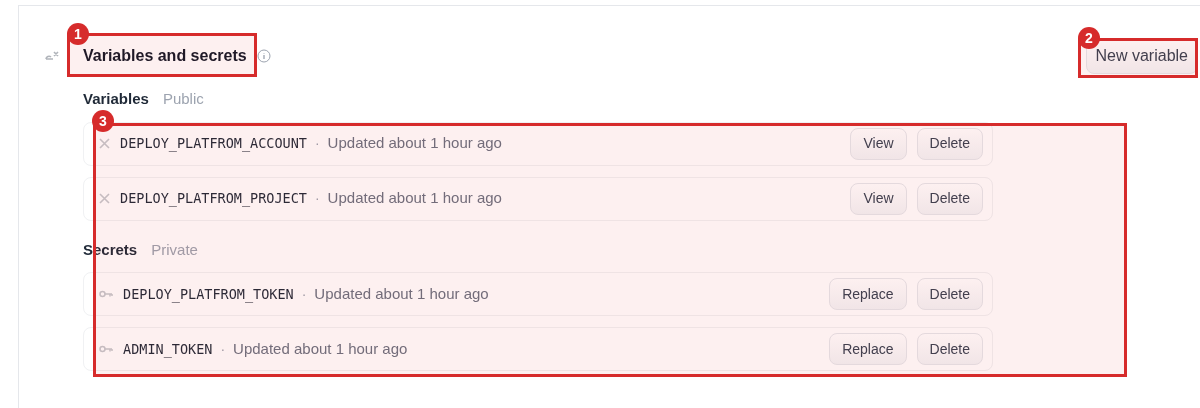 The image size is (1200, 408). What do you see at coordinates (168, 349) in the screenshot?
I see `variable-name: ADMIN_TOKEN` at bounding box center [168, 349].